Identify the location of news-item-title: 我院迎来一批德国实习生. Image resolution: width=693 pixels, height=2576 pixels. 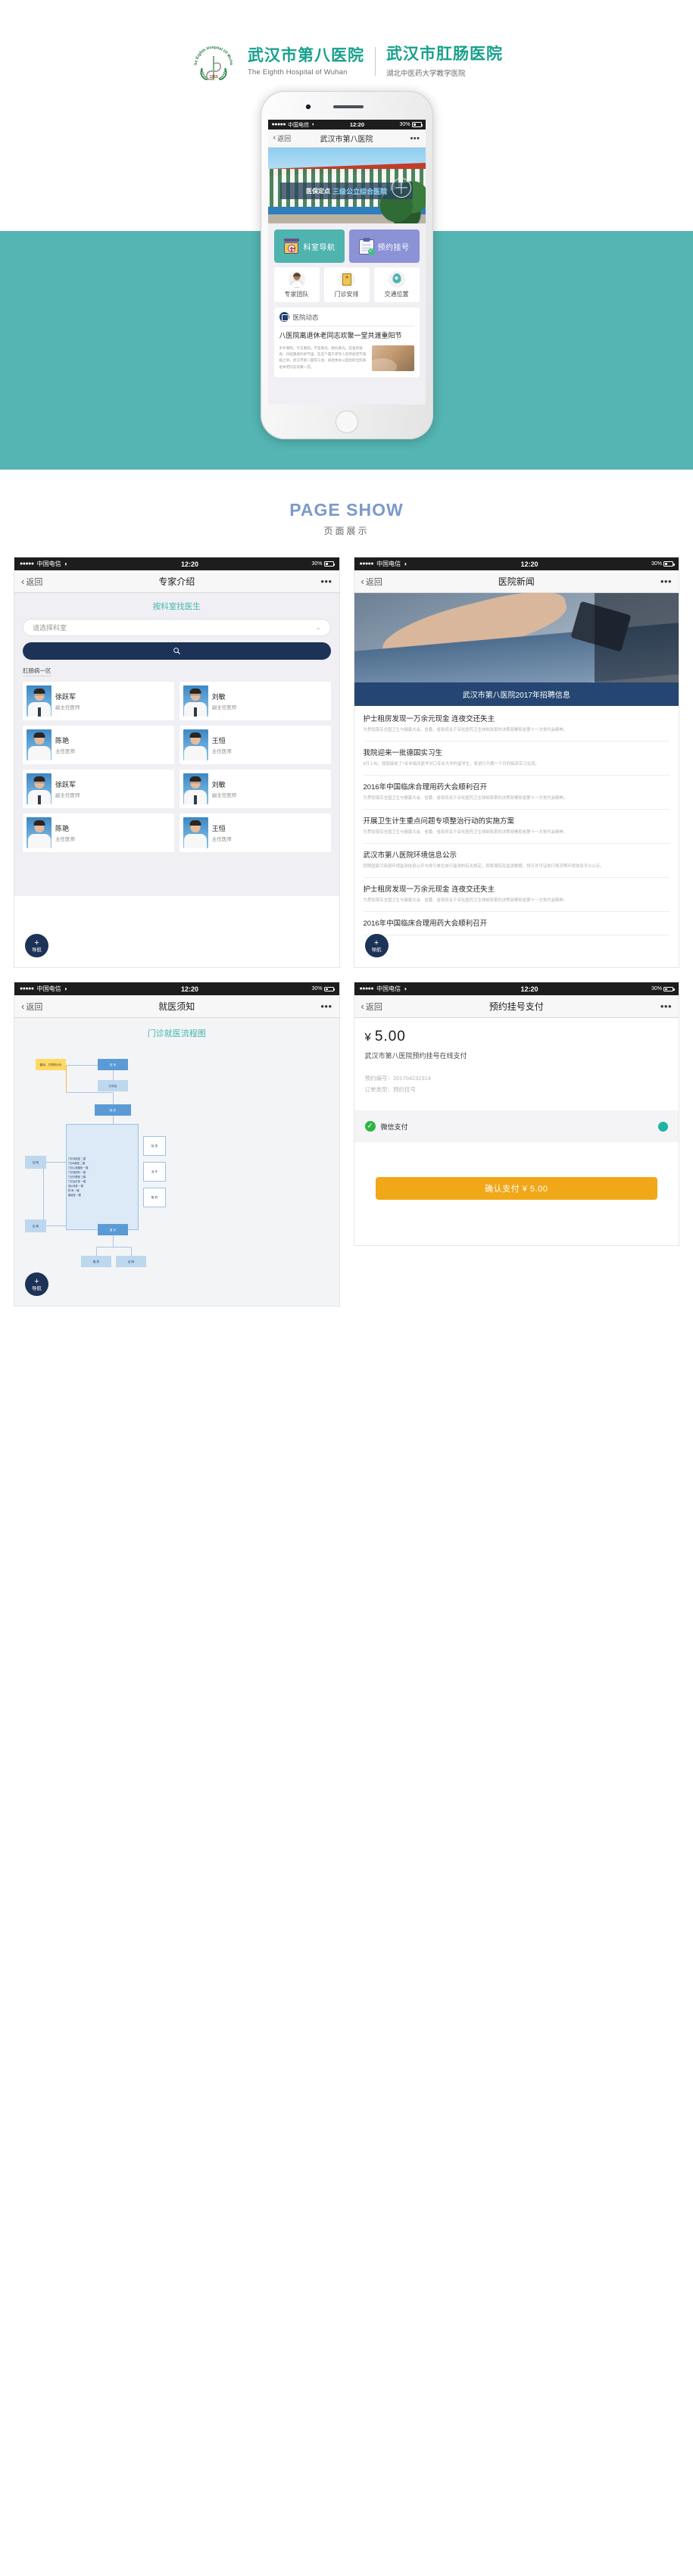
(403, 754).